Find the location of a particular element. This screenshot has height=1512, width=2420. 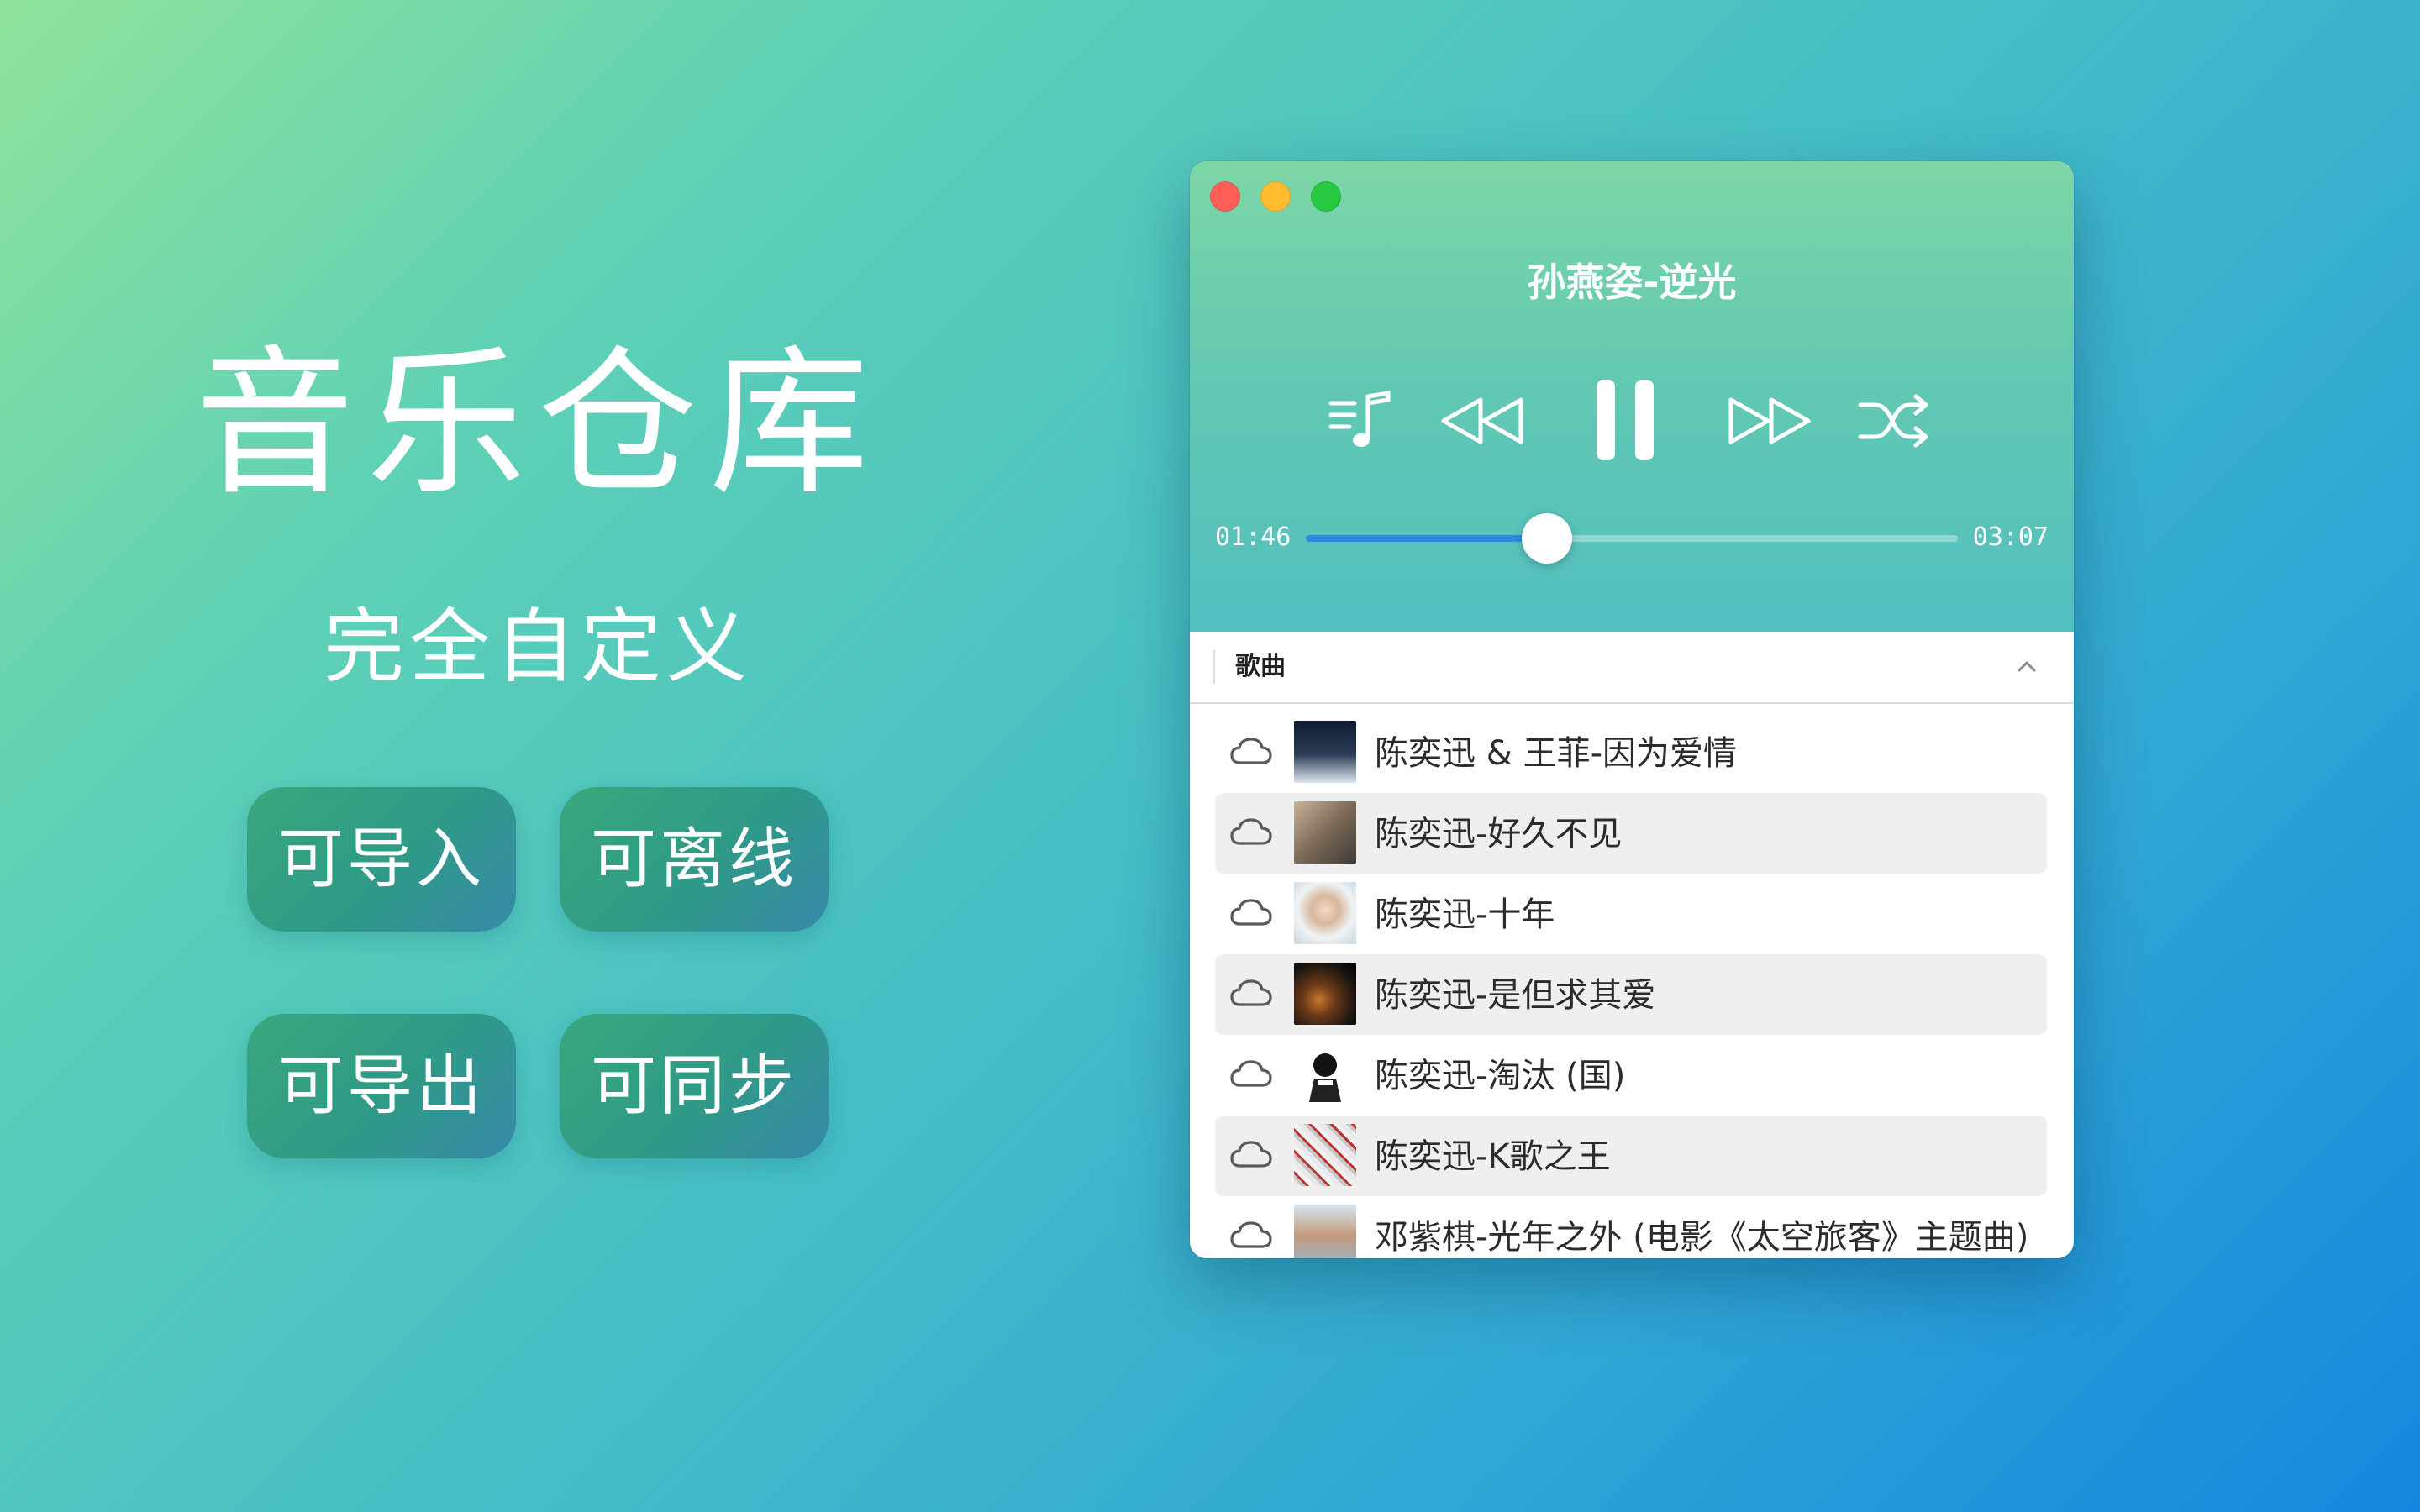

rewind-icon is located at coordinates (1482, 421).